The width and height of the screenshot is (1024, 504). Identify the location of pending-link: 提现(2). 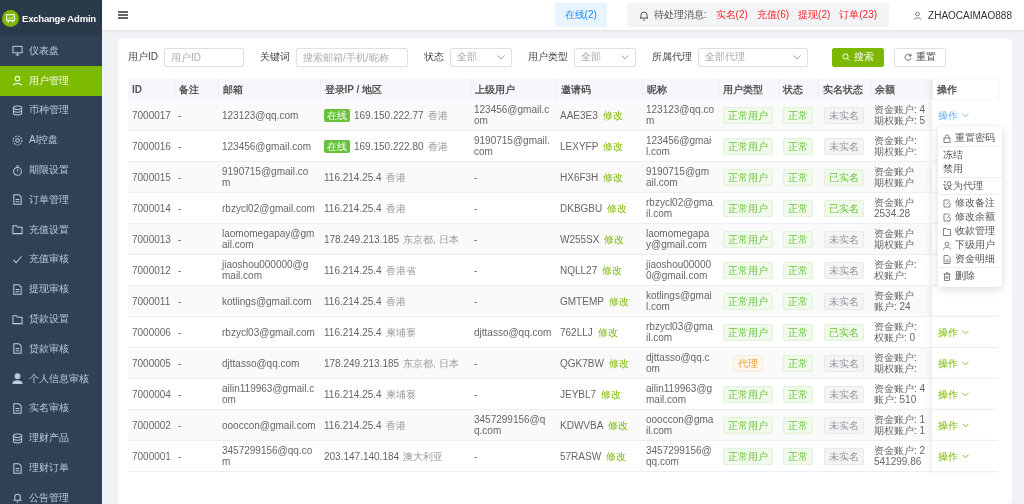
(814, 15).